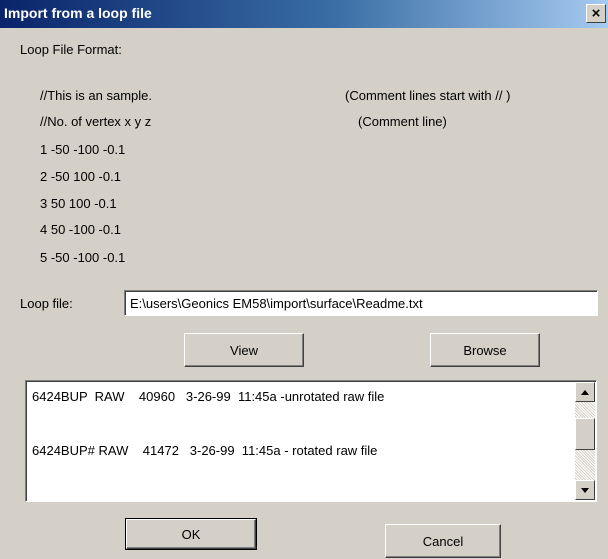 Image resolution: width=608 pixels, height=559 pixels. Describe the element at coordinates (191, 534) in the screenshot. I see `ok-button: OK` at that location.